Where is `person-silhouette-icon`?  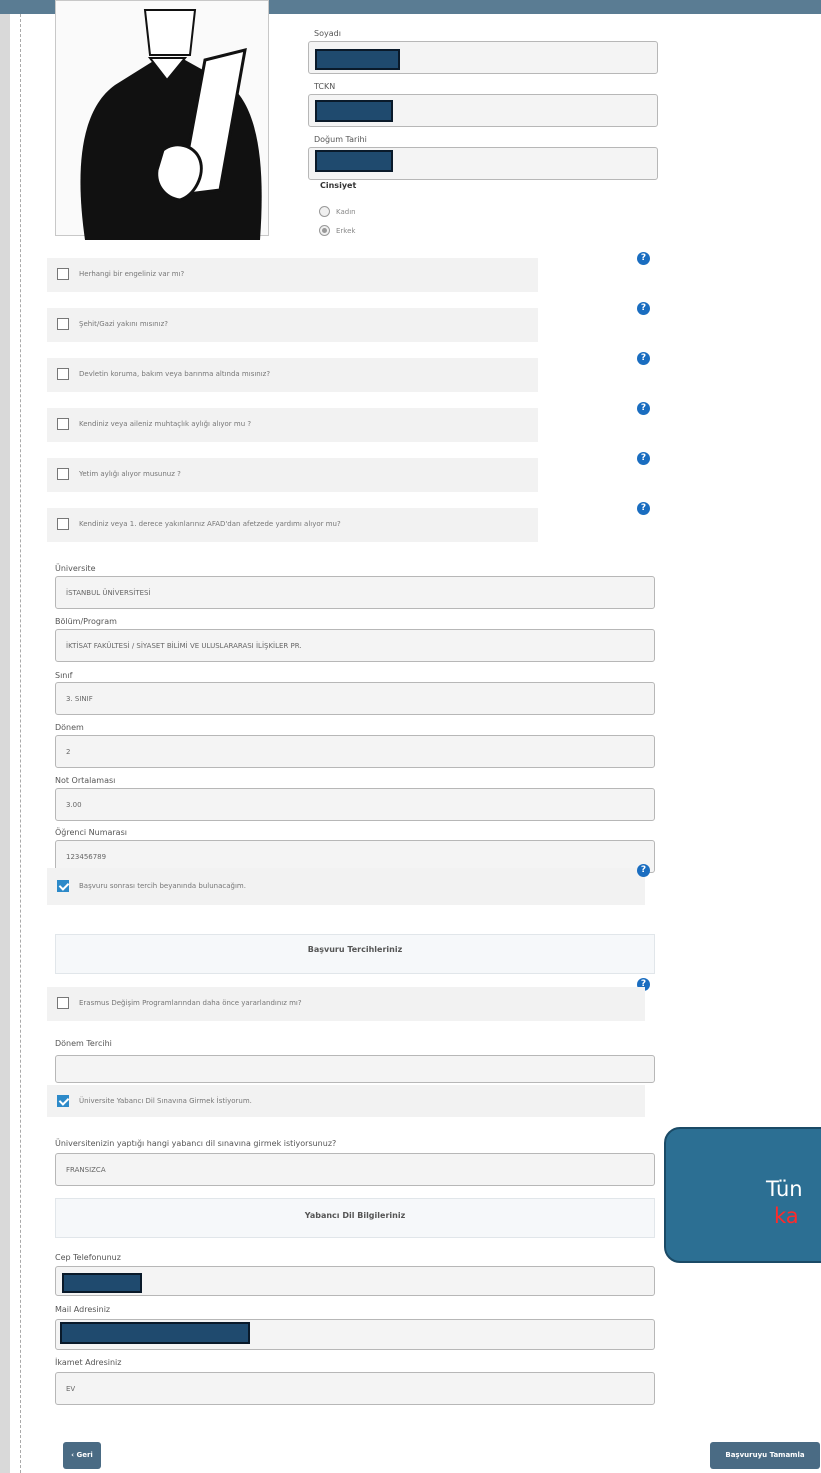 person-silhouette-icon is located at coordinates (171, 124).